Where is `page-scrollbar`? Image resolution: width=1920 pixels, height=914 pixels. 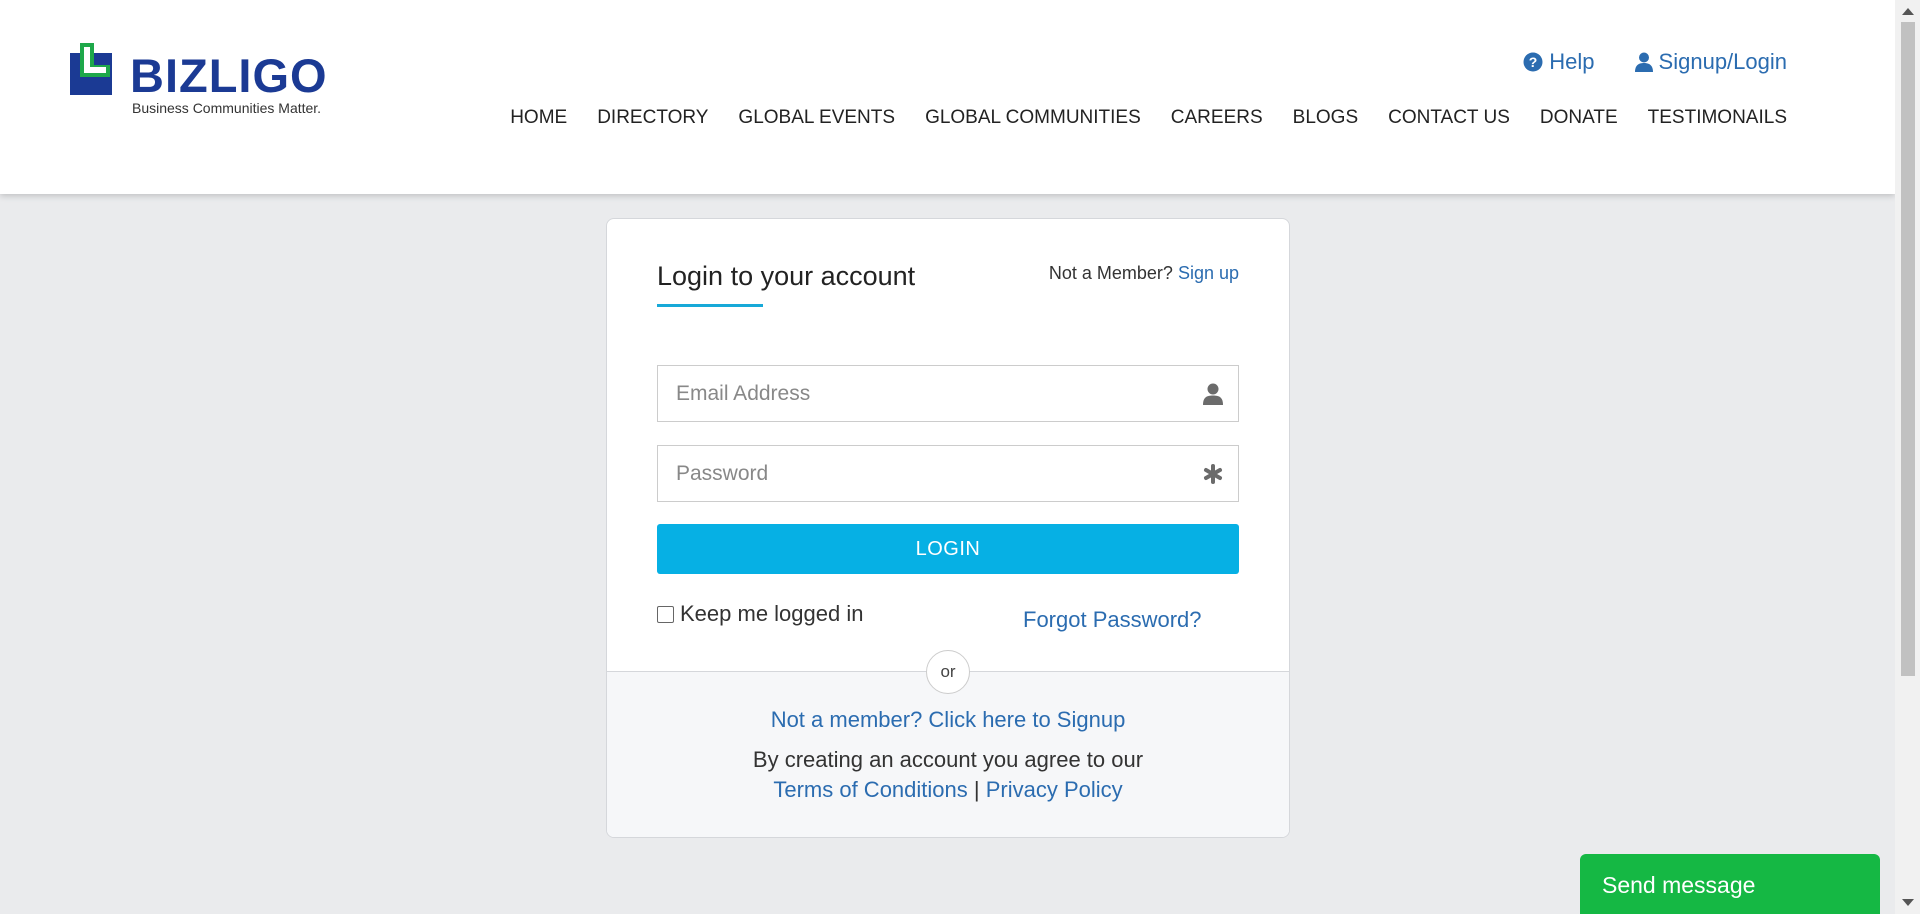
page-scrollbar is located at coordinates (1907, 457).